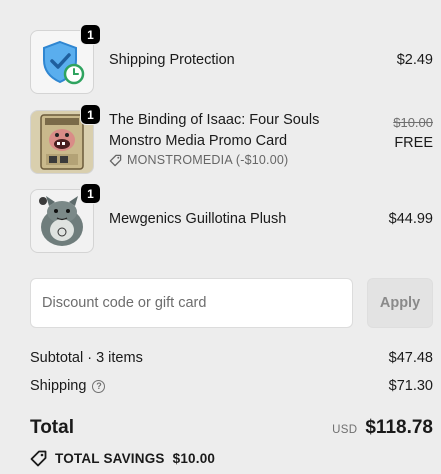 The width and height of the screenshot is (441, 474). Describe the element at coordinates (86, 358) in the screenshot. I see `subtotal-label: Subtotal · 3 items` at that location.